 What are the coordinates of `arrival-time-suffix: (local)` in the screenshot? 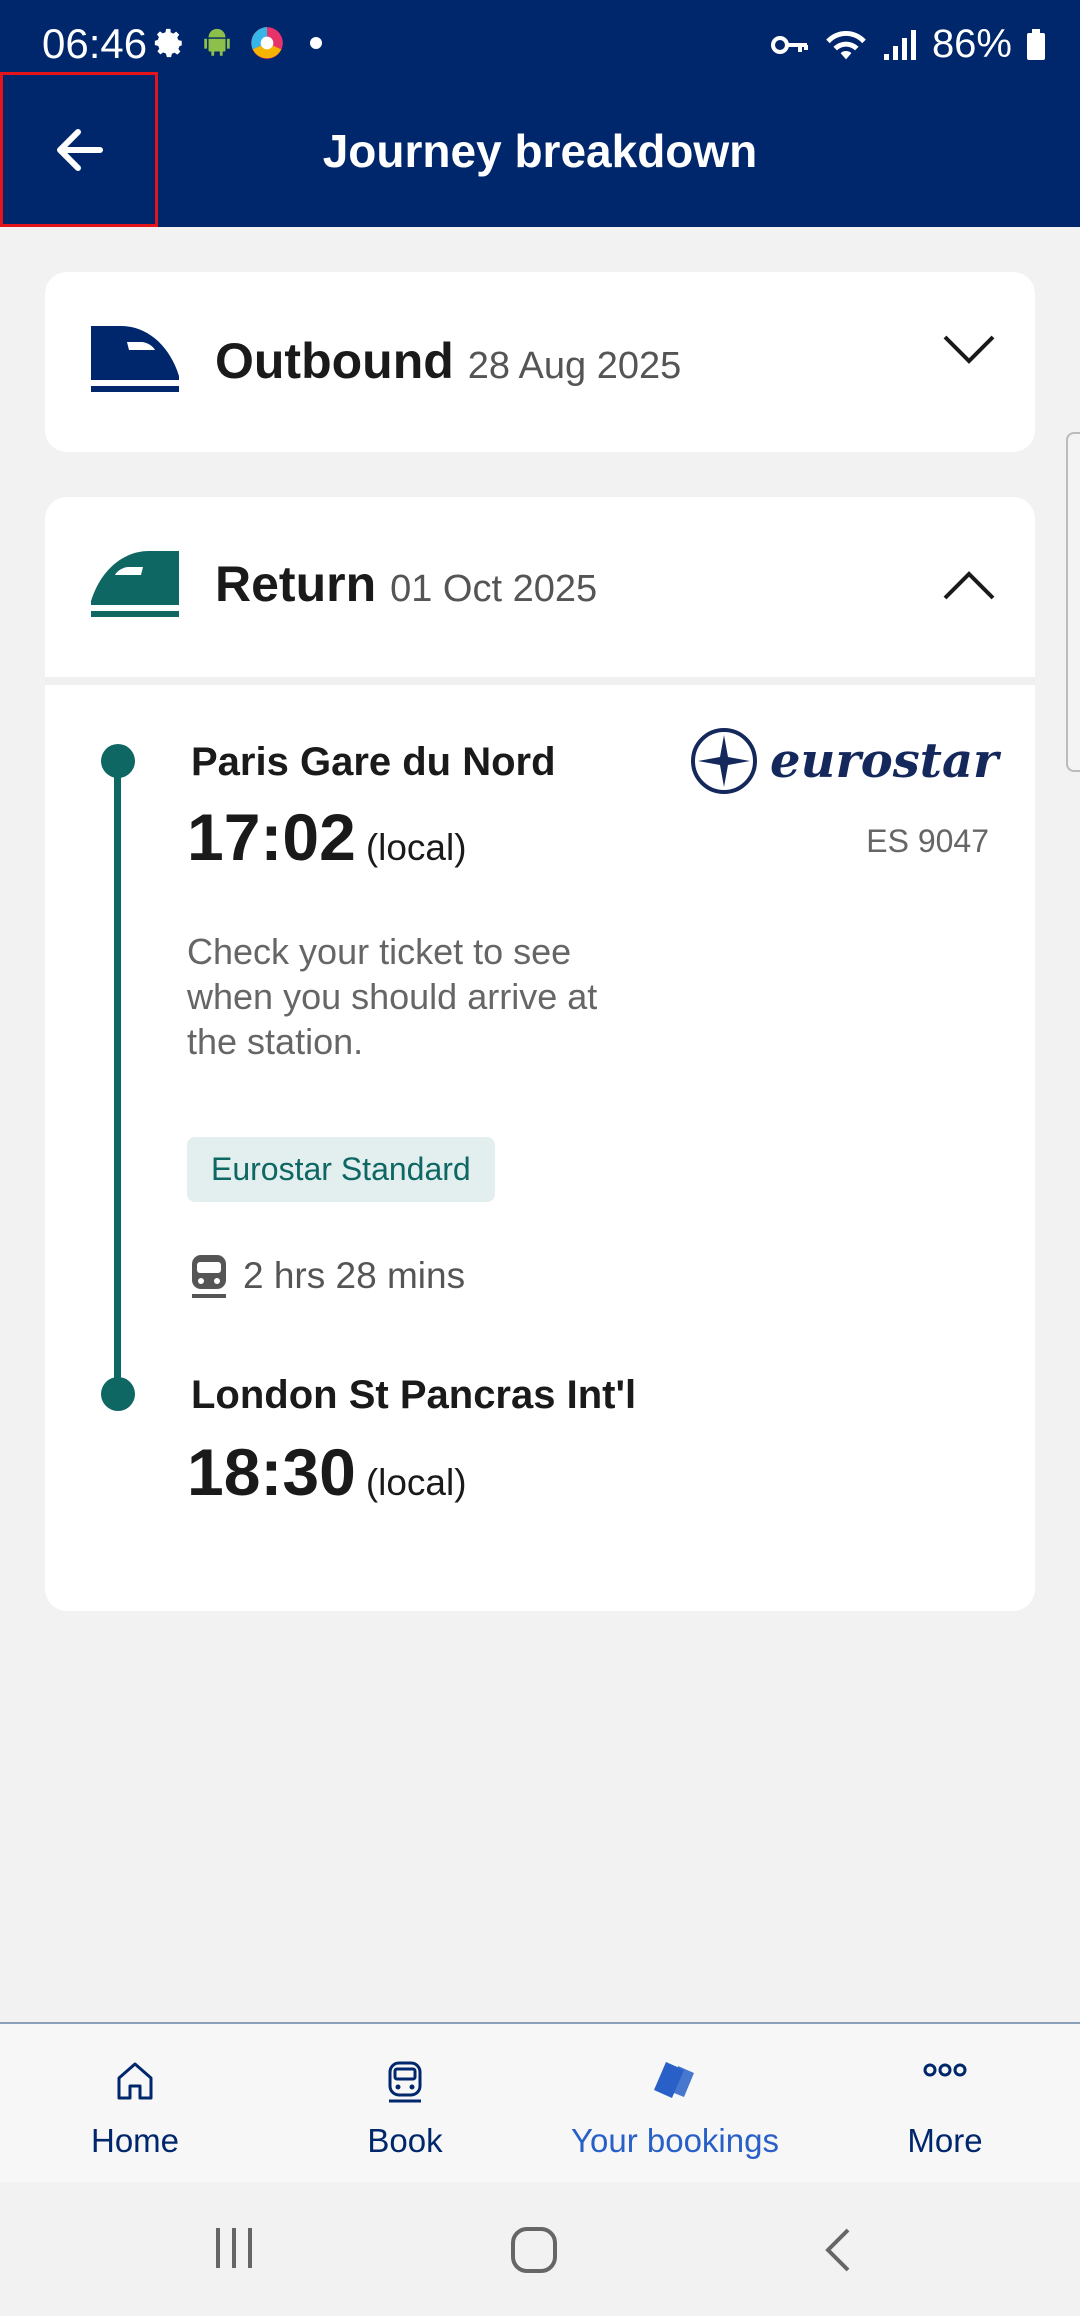 It's located at (416, 1482).